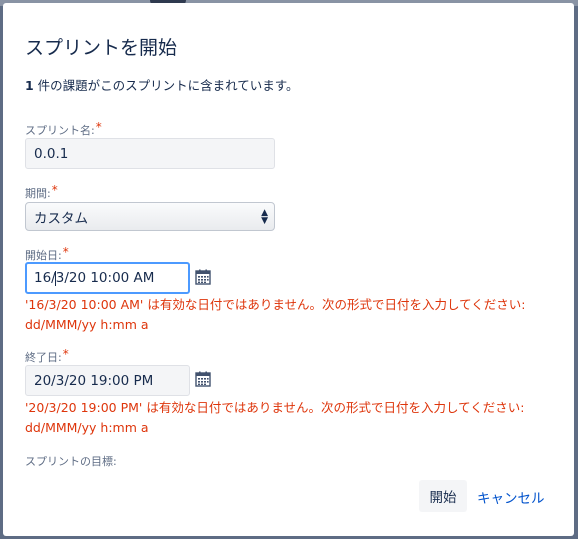 Image resolution: width=578 pixels, height=539 pixels. What do you see at coordinates (47, 253) in the screenshot?
I see `start-date-label: 開始日:*` at bounding box center [47, 253].